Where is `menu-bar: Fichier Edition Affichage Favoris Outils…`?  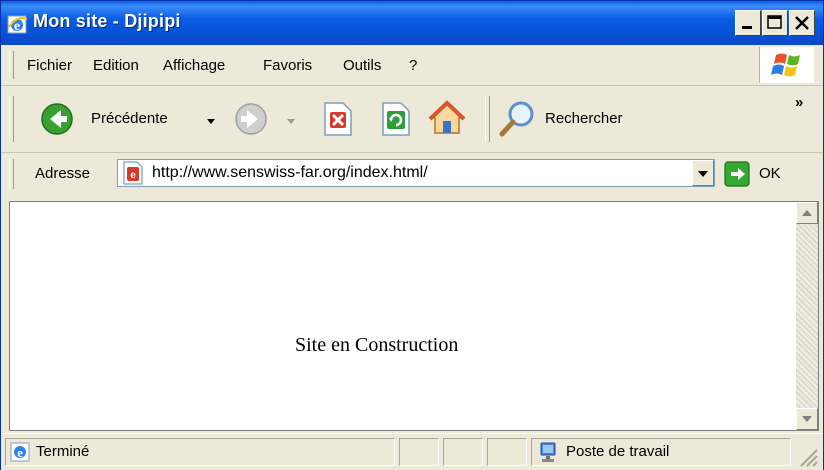 menu-bar: Fichier Edition Affichage Favoris Outils… is located at coordinates (412, 65).